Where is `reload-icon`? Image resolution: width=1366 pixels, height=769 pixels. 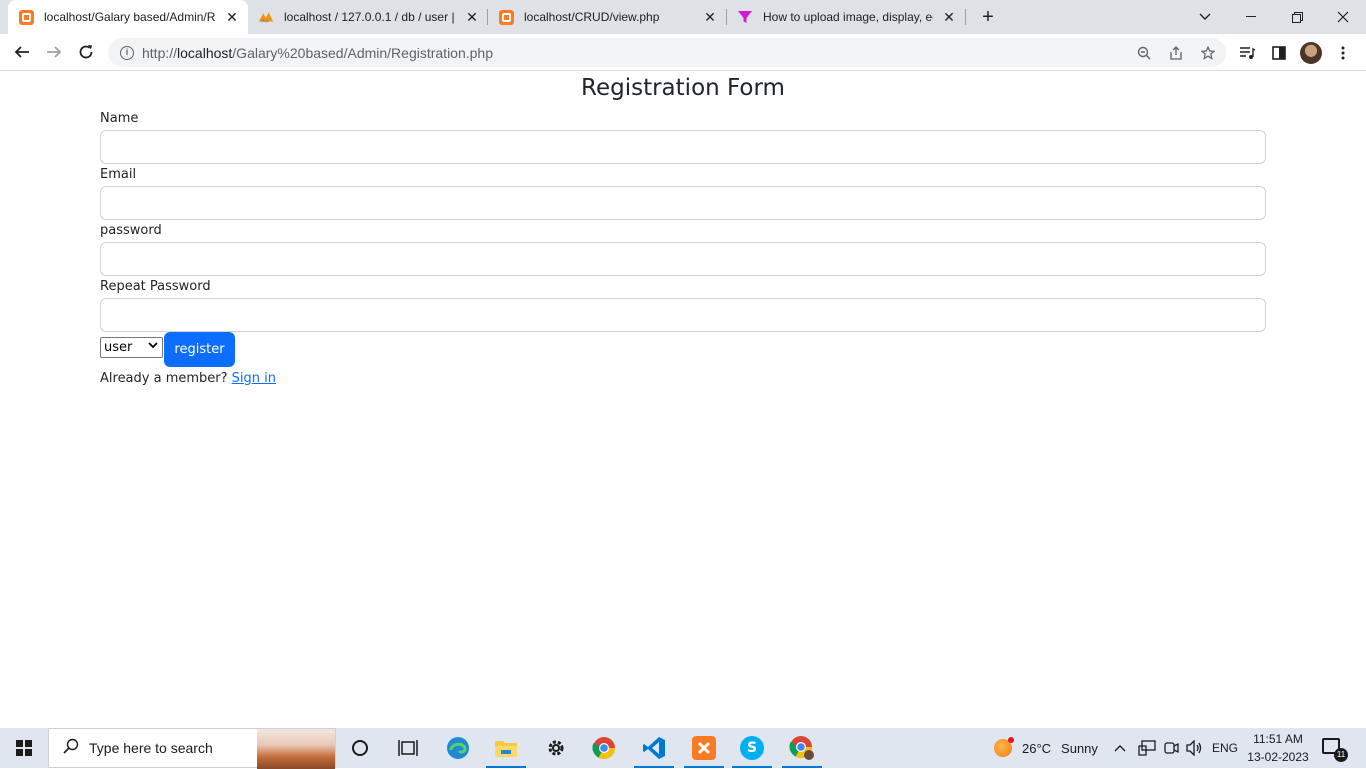
reload-icon is located at coordinates (86, 52).